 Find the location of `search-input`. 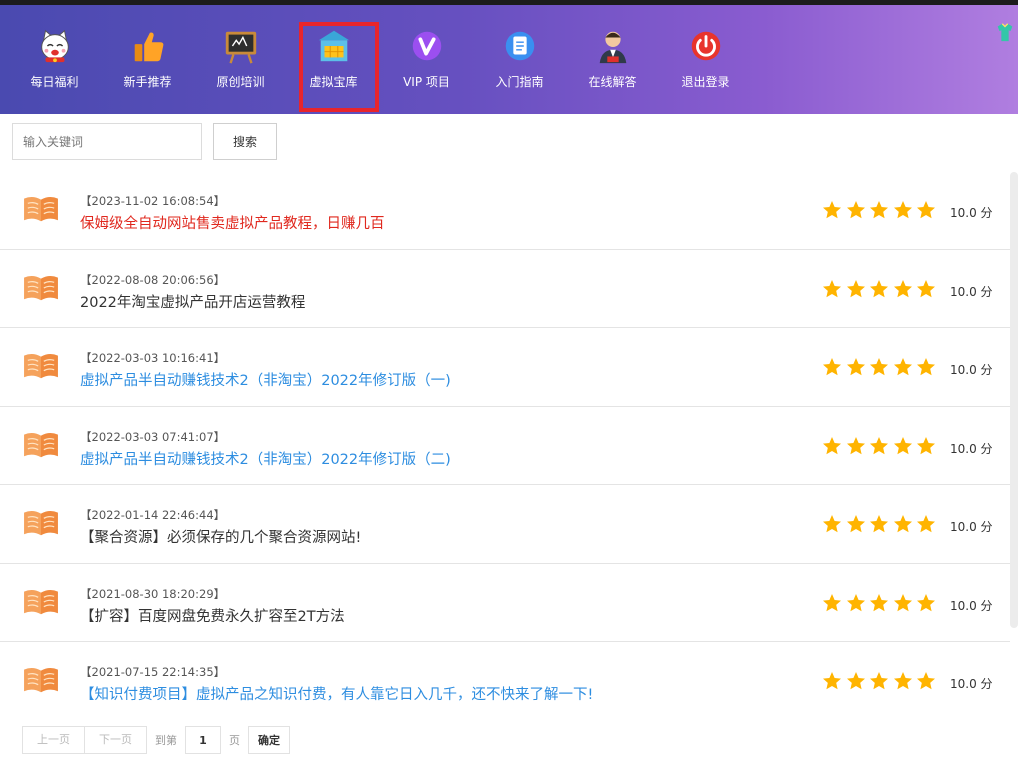

search-input is located at coordinates (107, 141).